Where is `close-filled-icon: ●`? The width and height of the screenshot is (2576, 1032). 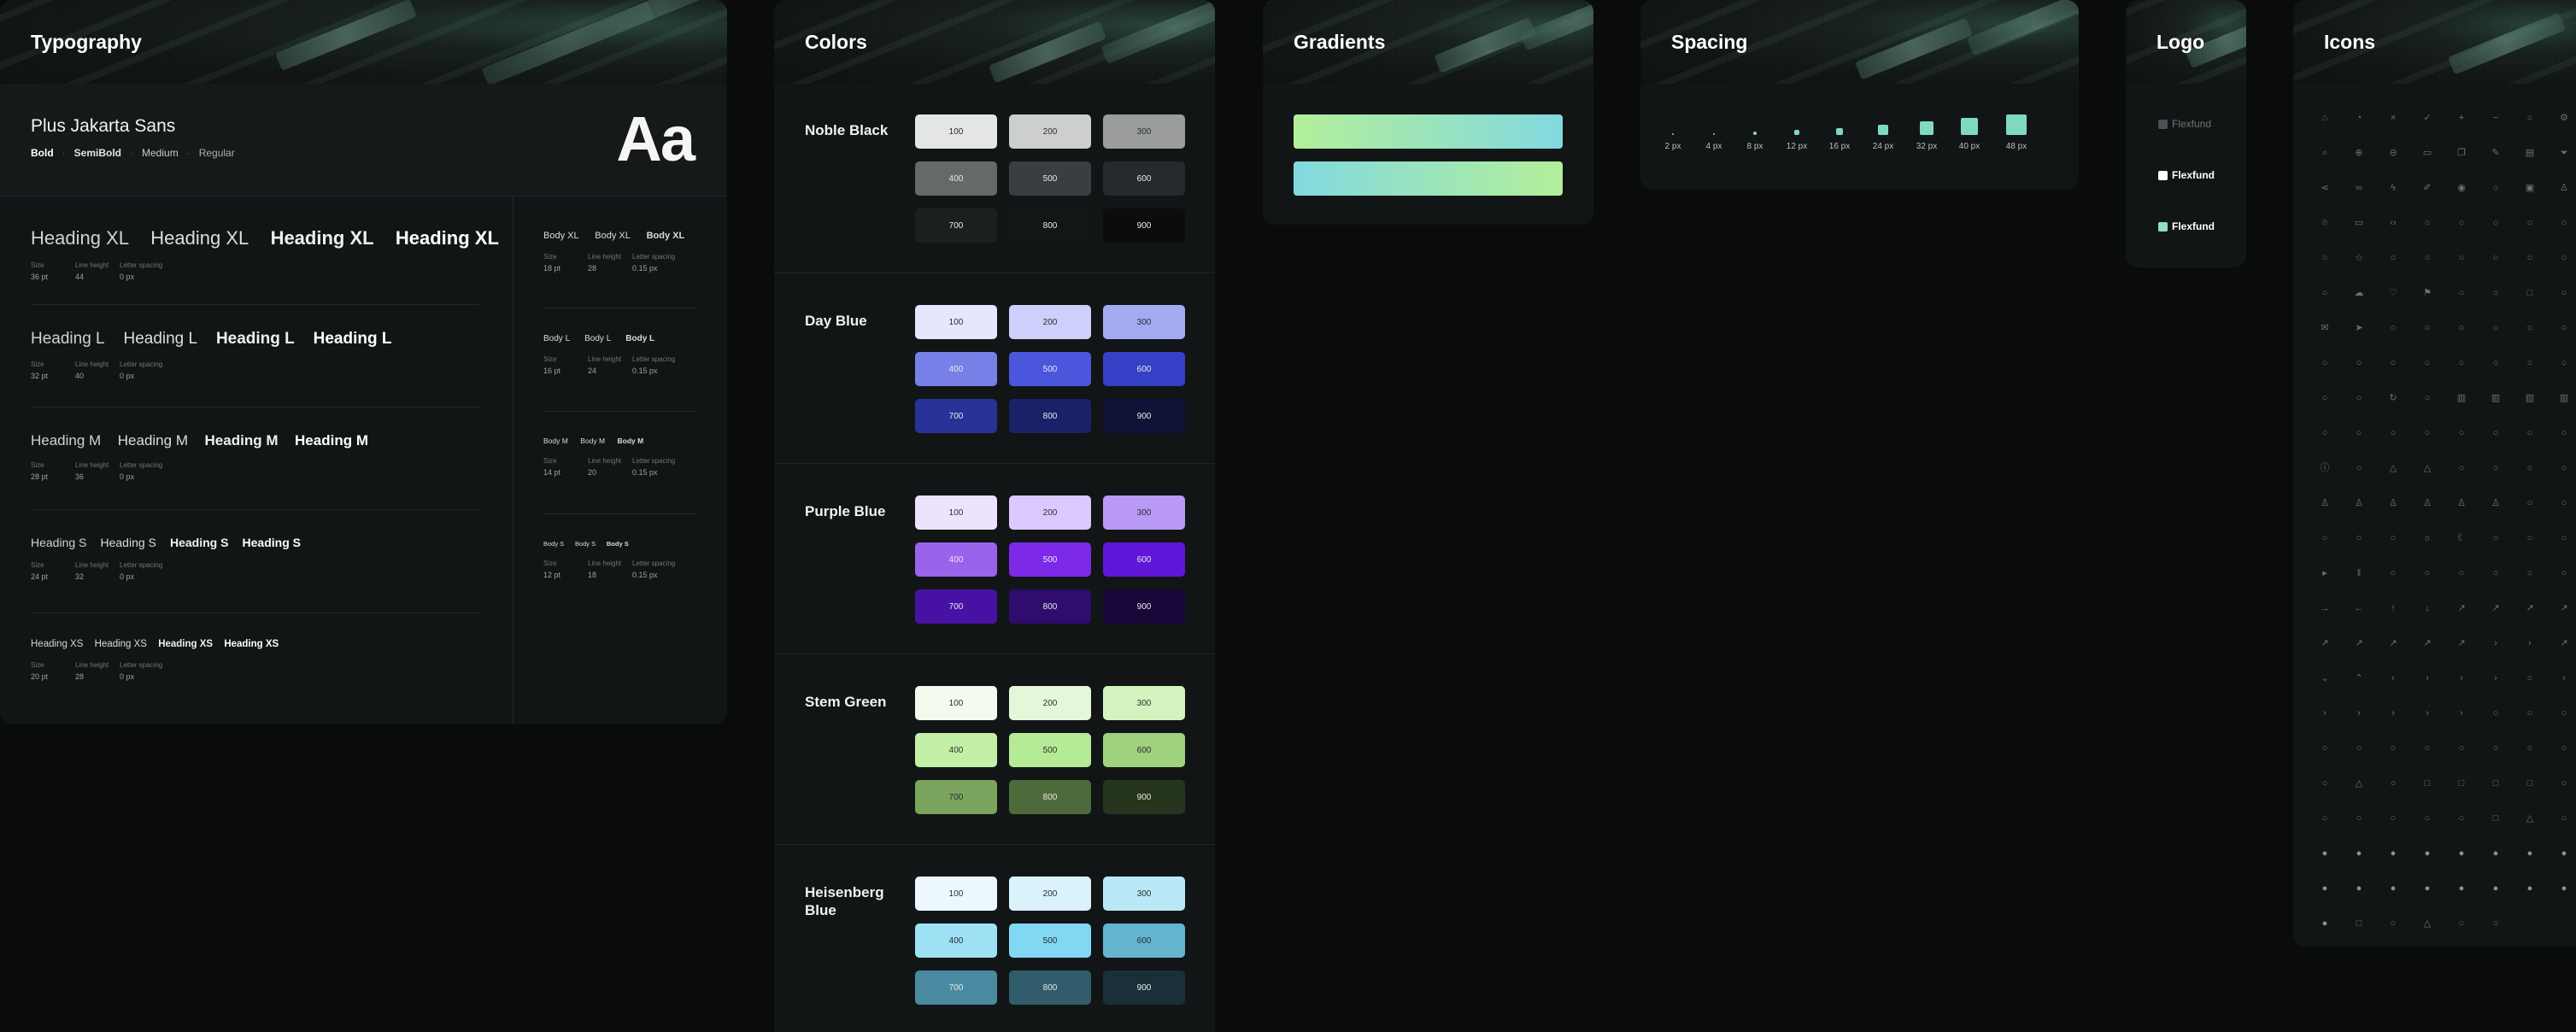 close-filled-icon: ● is located at coordinates (2325, 888).